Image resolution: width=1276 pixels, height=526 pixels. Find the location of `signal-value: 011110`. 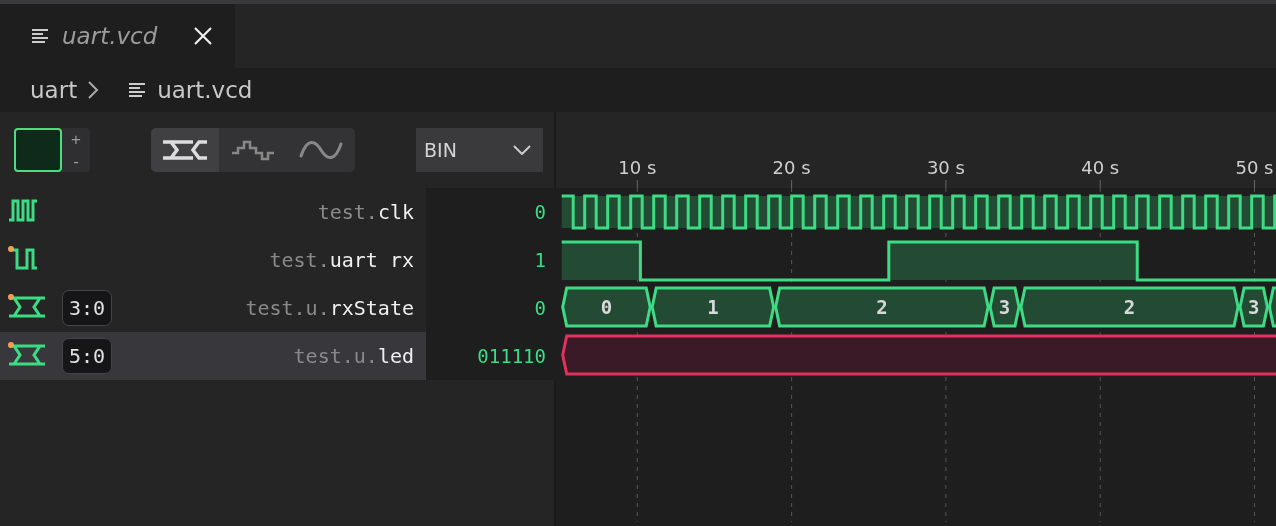

signal-value: 011110 is located at coordinates (491, 356).